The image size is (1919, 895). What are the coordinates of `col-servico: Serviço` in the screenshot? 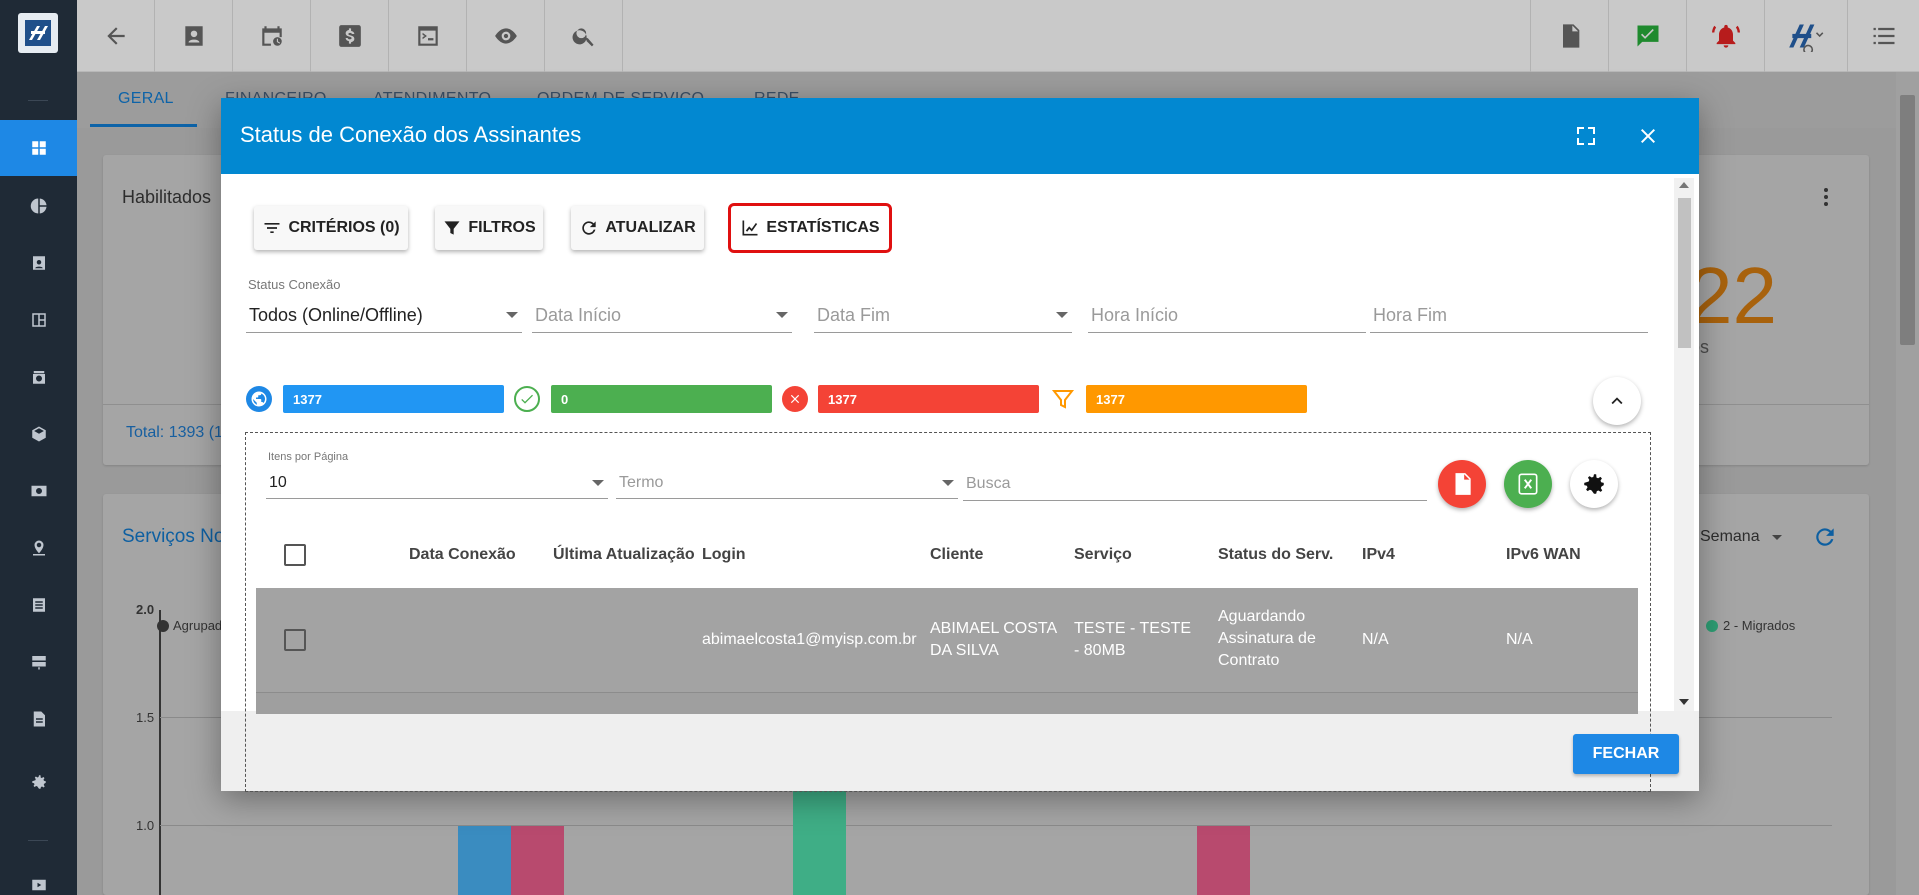 It's located at (1103, 555).